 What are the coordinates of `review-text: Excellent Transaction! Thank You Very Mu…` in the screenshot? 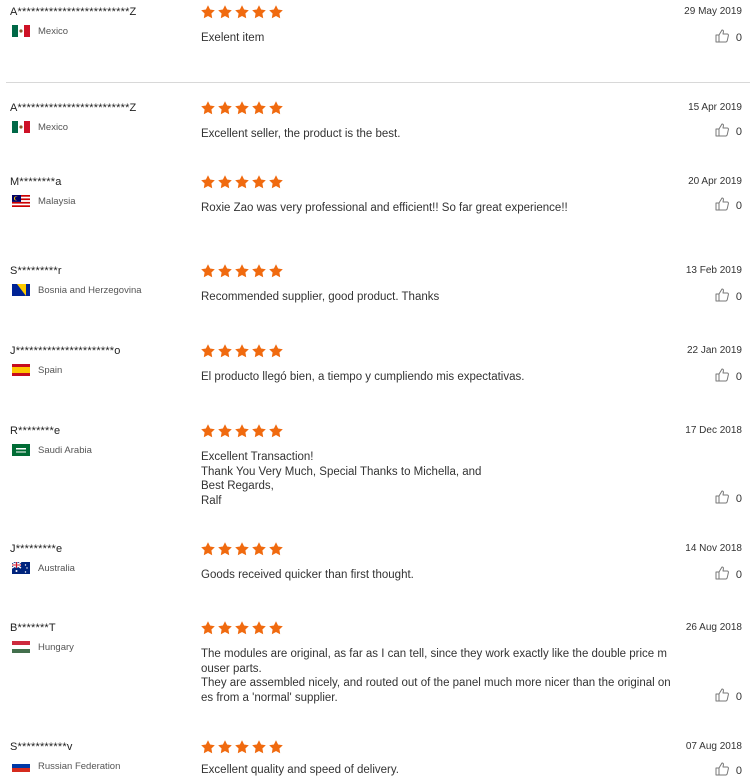 It's located at (341, 479).